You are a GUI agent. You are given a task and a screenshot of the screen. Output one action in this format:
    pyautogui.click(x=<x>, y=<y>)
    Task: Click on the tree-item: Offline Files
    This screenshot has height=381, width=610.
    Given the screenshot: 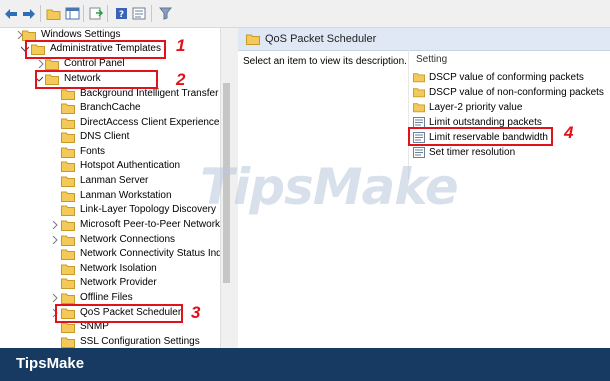 What is the action you would take?
    pyautogui.click(x=92, y=298)
    